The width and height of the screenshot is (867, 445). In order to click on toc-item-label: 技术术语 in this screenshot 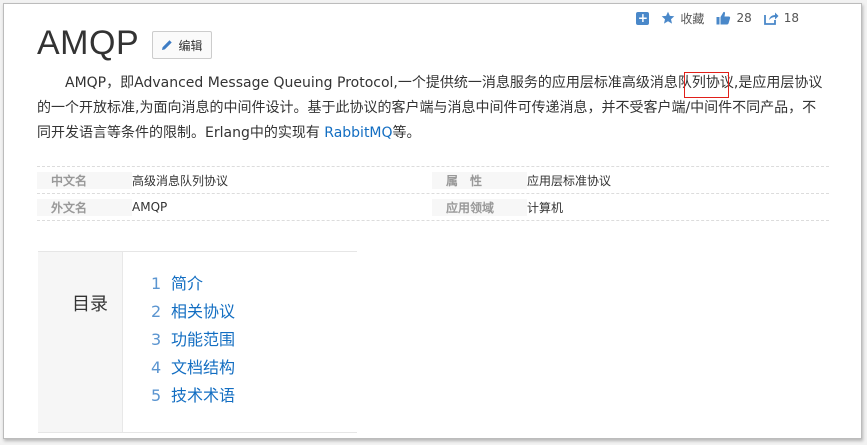, I will do `click(203, 395)`.